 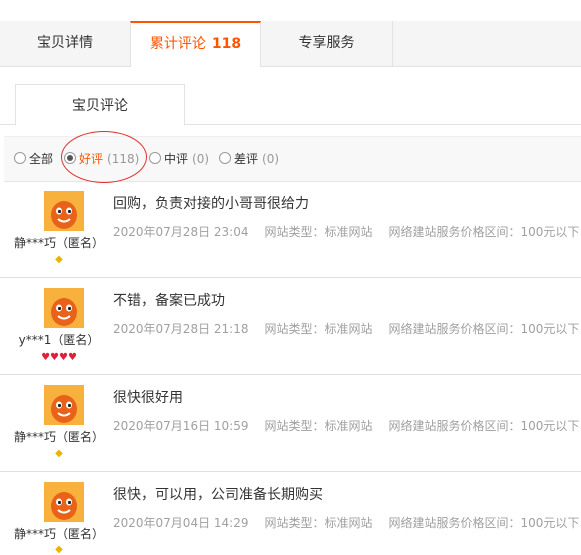 I want to click on filter-all: 全部, so click(x=33, y=159).